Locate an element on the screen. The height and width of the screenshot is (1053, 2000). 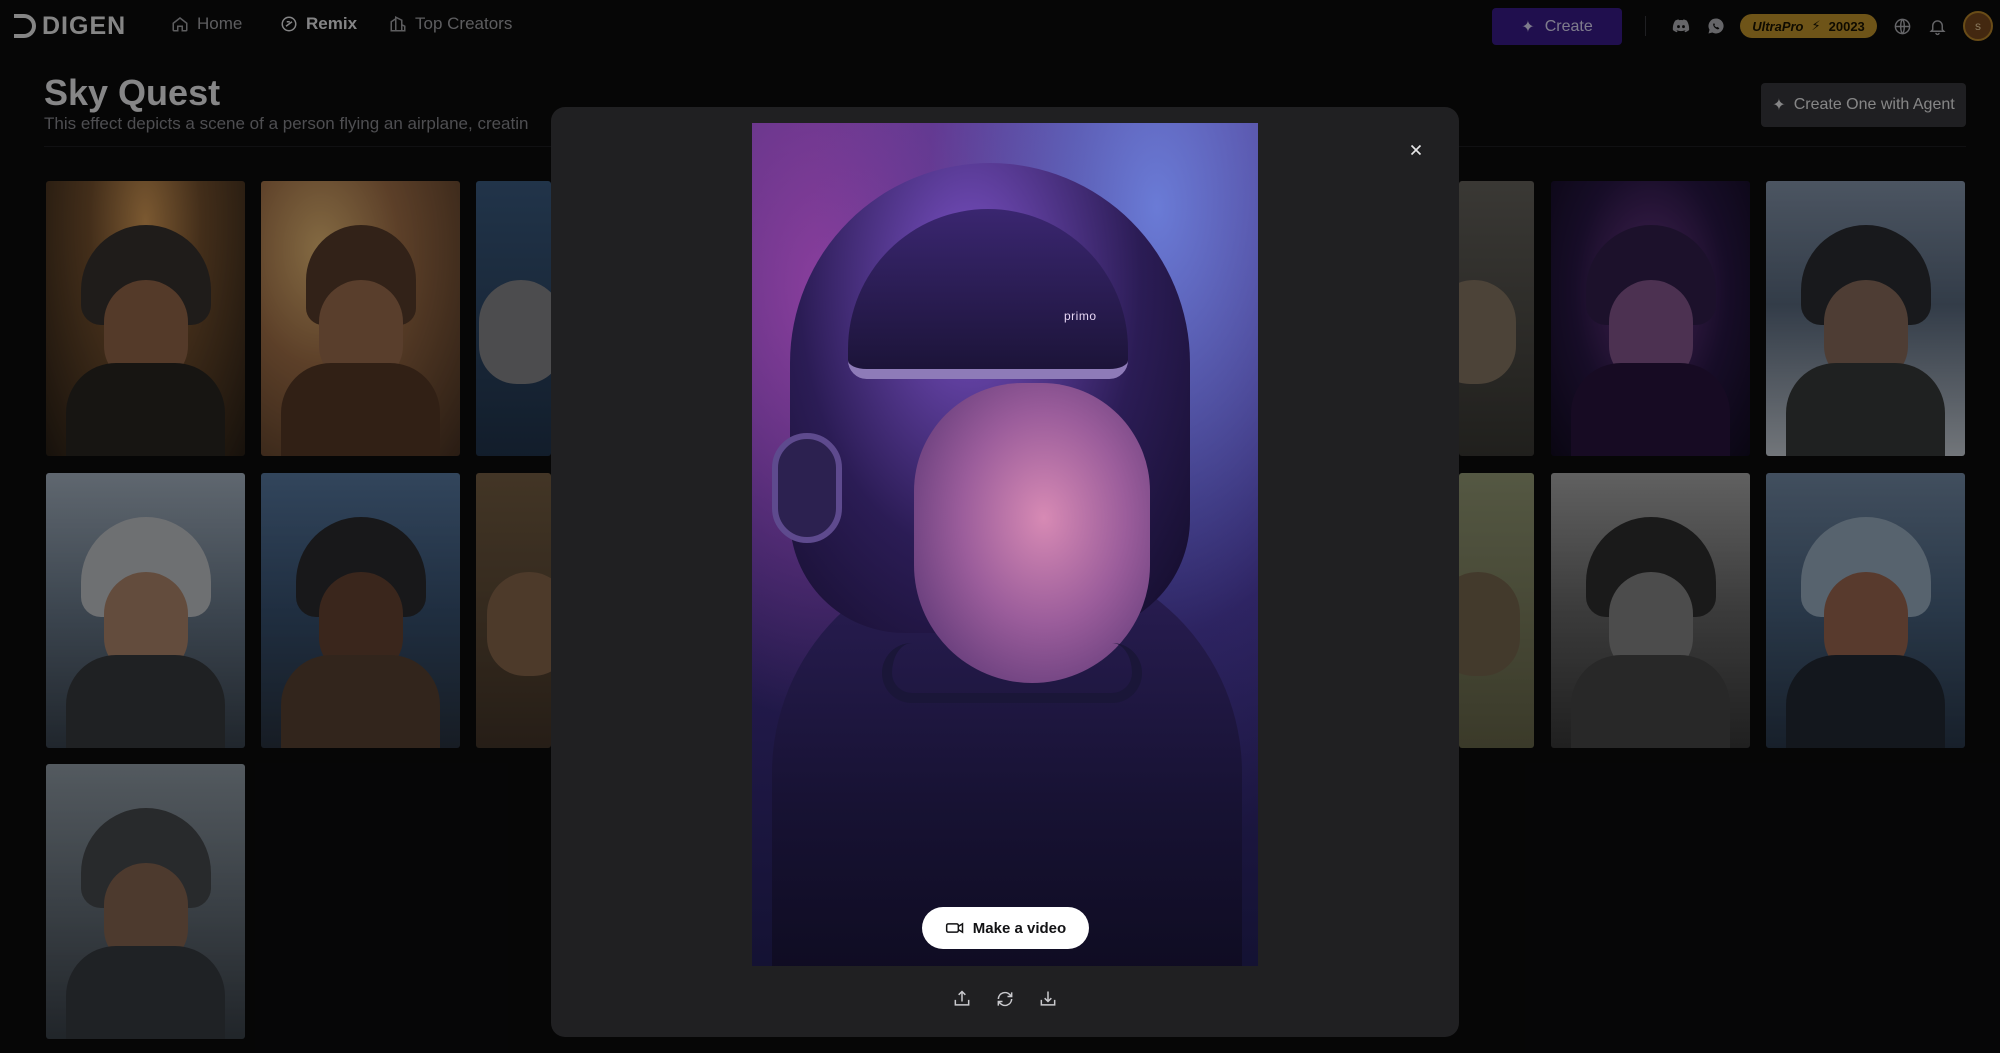
make-video-label: Make a video is located at coordinates (1019, 928).